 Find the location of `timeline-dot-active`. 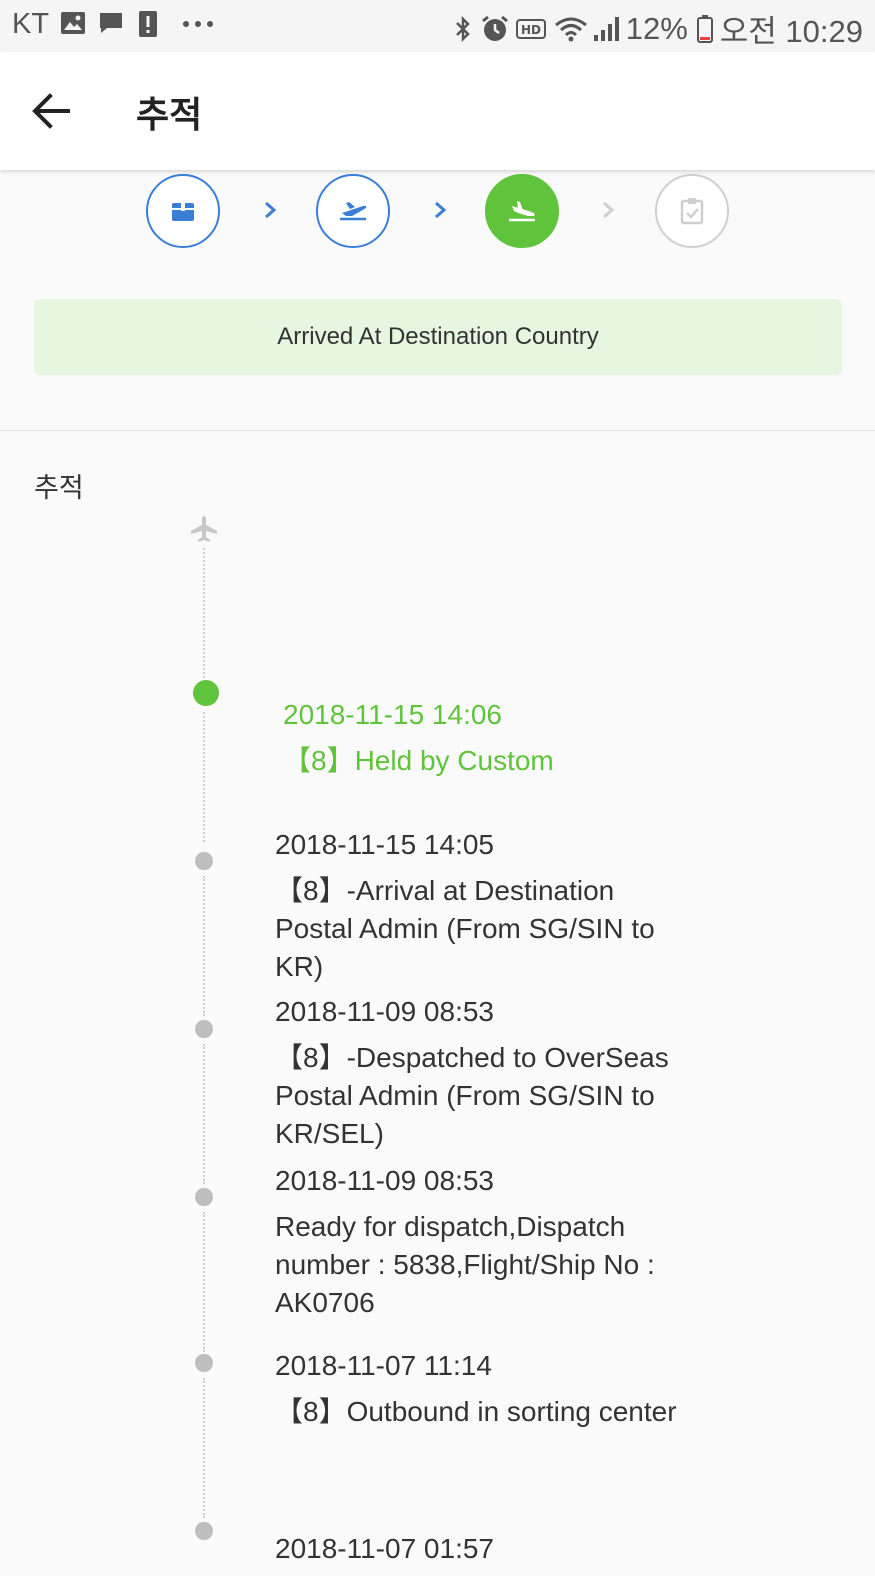

timeline-dot-active is located at coordinates (206, 693).